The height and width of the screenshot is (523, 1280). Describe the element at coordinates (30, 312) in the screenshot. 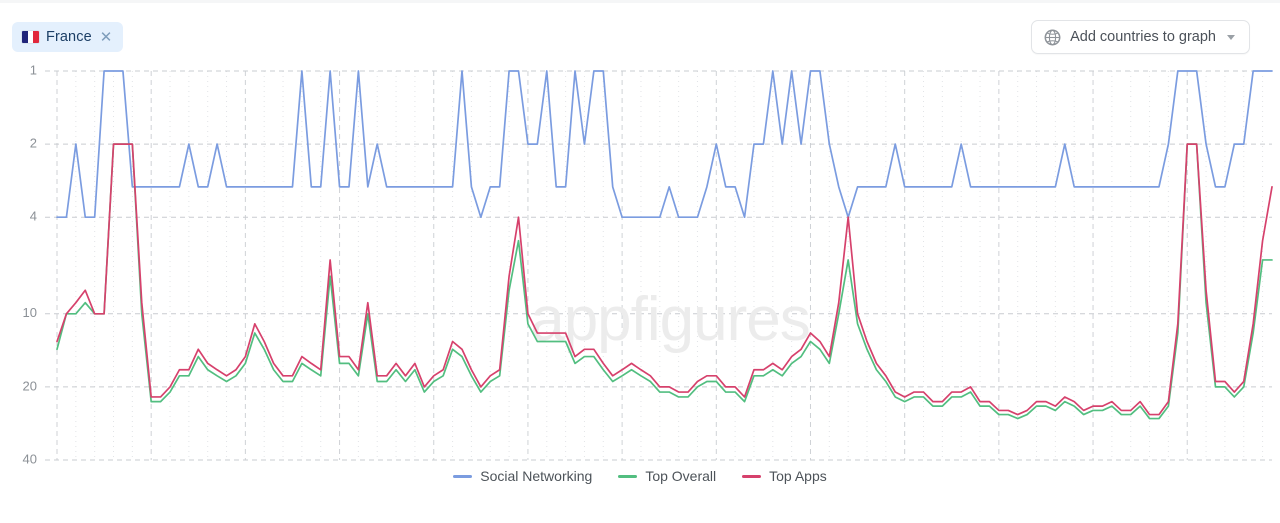

I see `y-axis-tick-label: 10` at that location.